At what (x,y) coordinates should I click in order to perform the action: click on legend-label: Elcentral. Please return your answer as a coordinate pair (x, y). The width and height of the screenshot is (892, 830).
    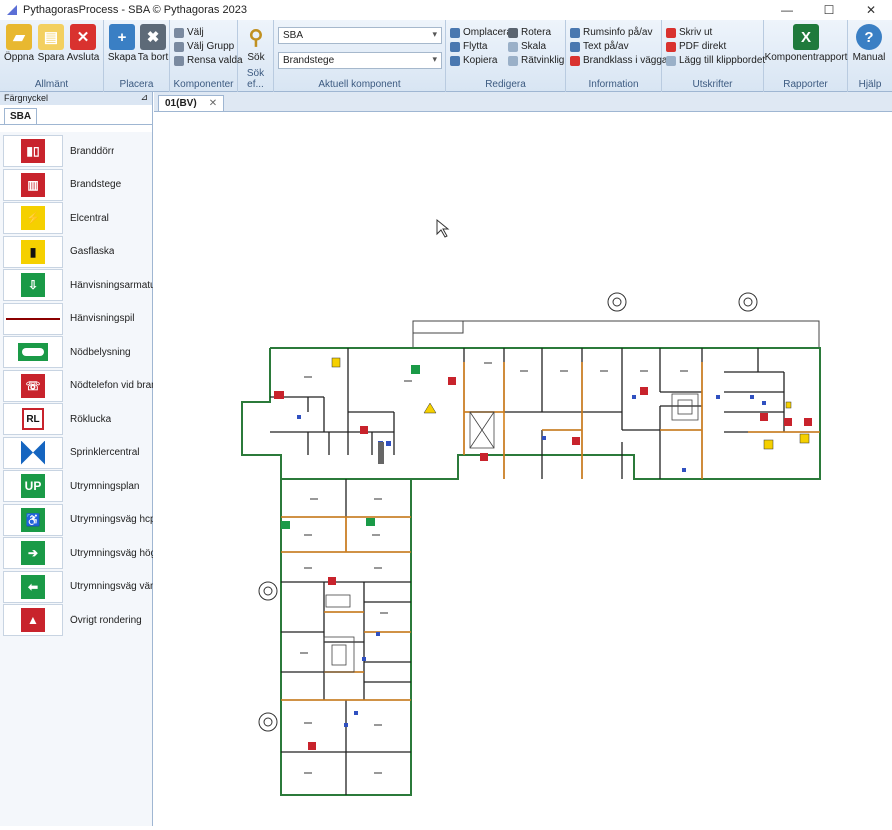
    Looking at the image, I should click on (89, 218).